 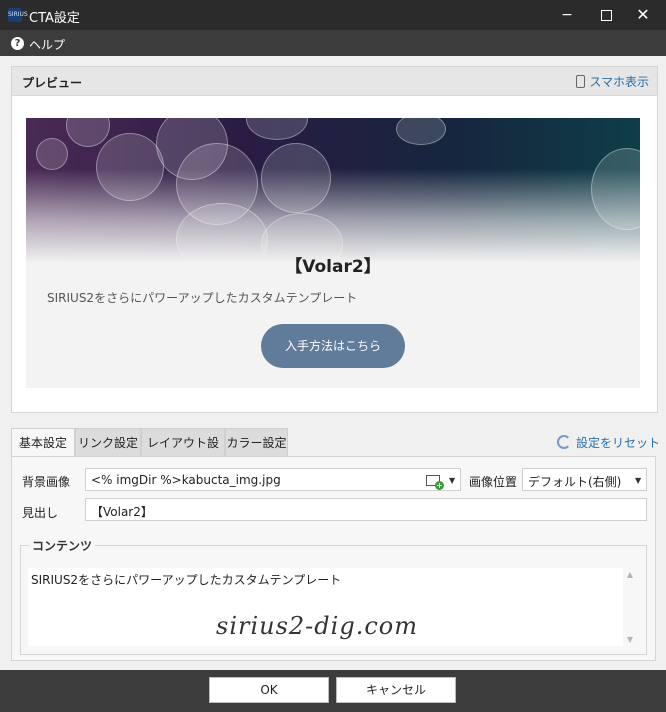 What do you see at coordinates (183, 453) in the screenshot?
I see `tab-layout-settings: レイアウト設定` at bounding box center [183, 453].